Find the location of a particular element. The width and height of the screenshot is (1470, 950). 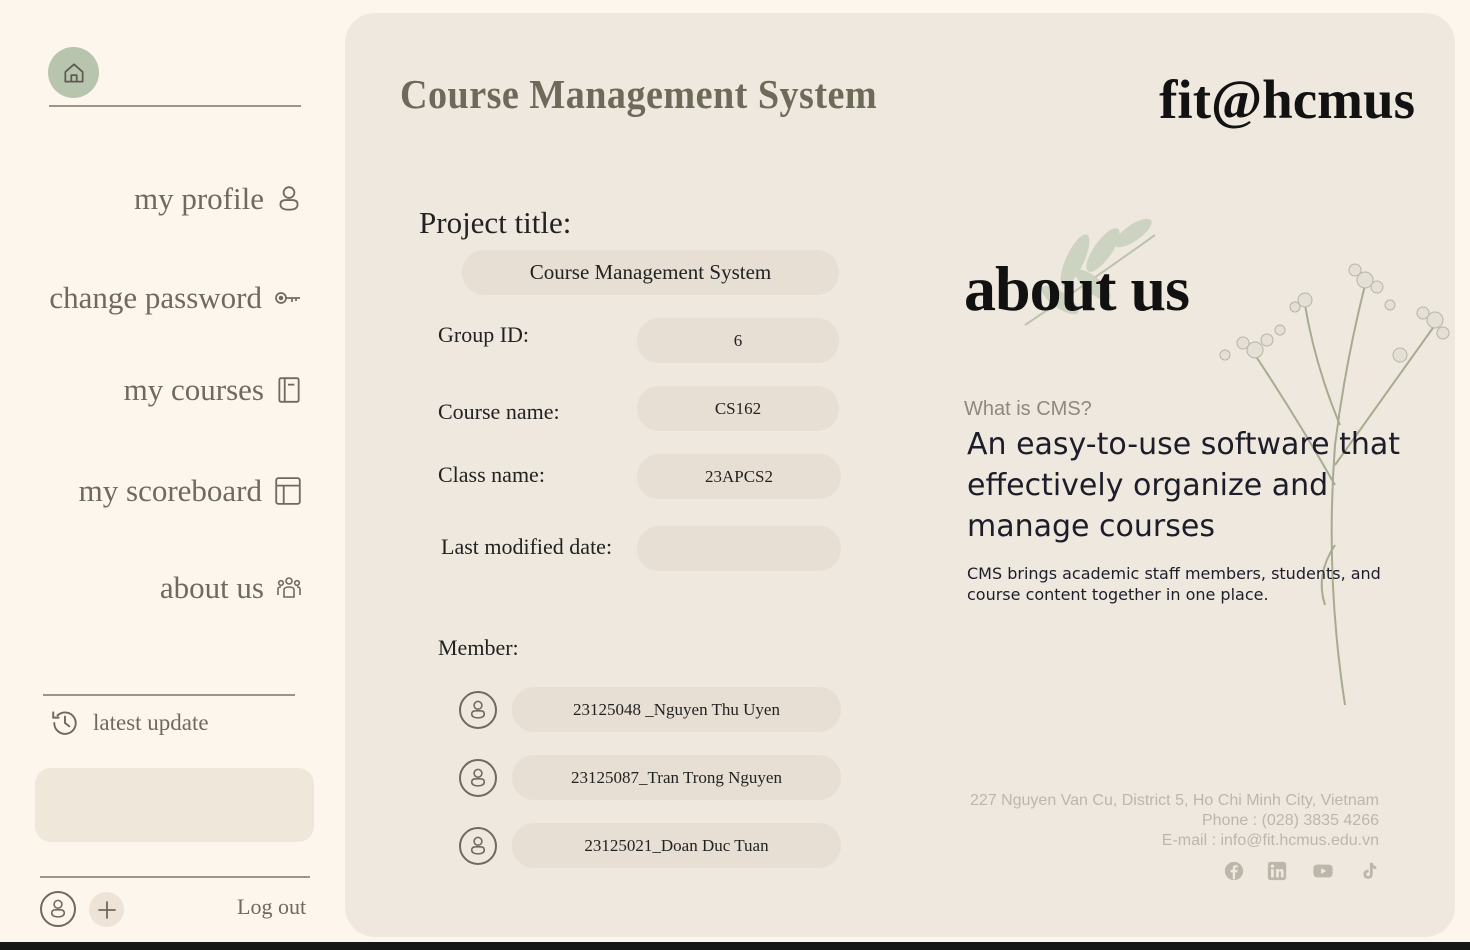

sidebar-item-about-us: about us is located at coordinates (231, 588).